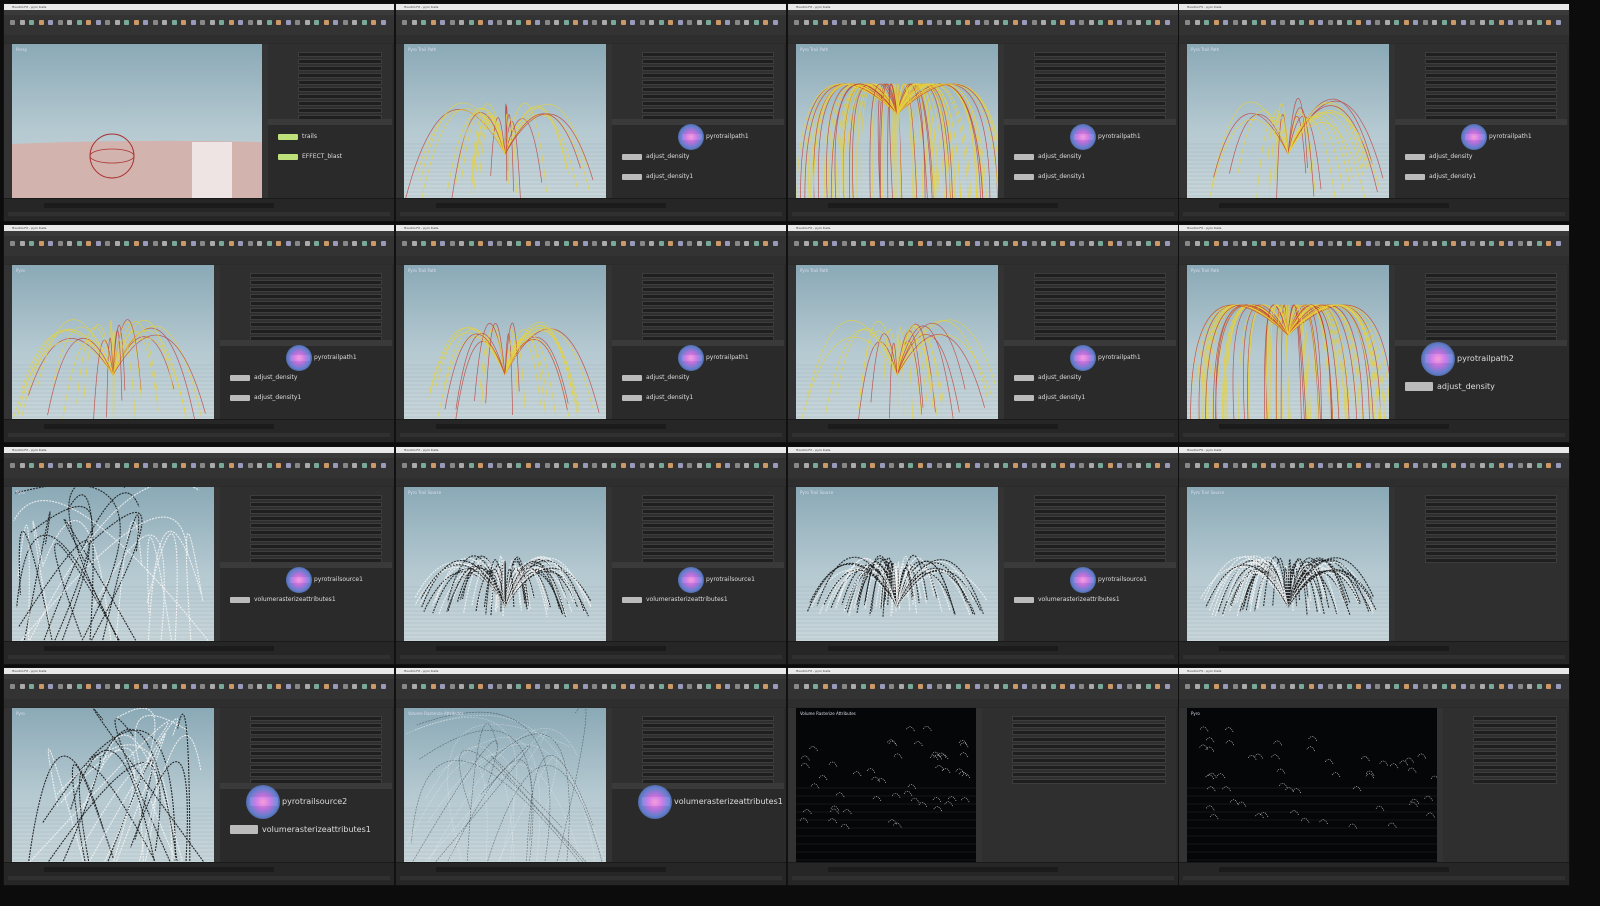  I want to click on shelf-toolbar, so click(591, 468).